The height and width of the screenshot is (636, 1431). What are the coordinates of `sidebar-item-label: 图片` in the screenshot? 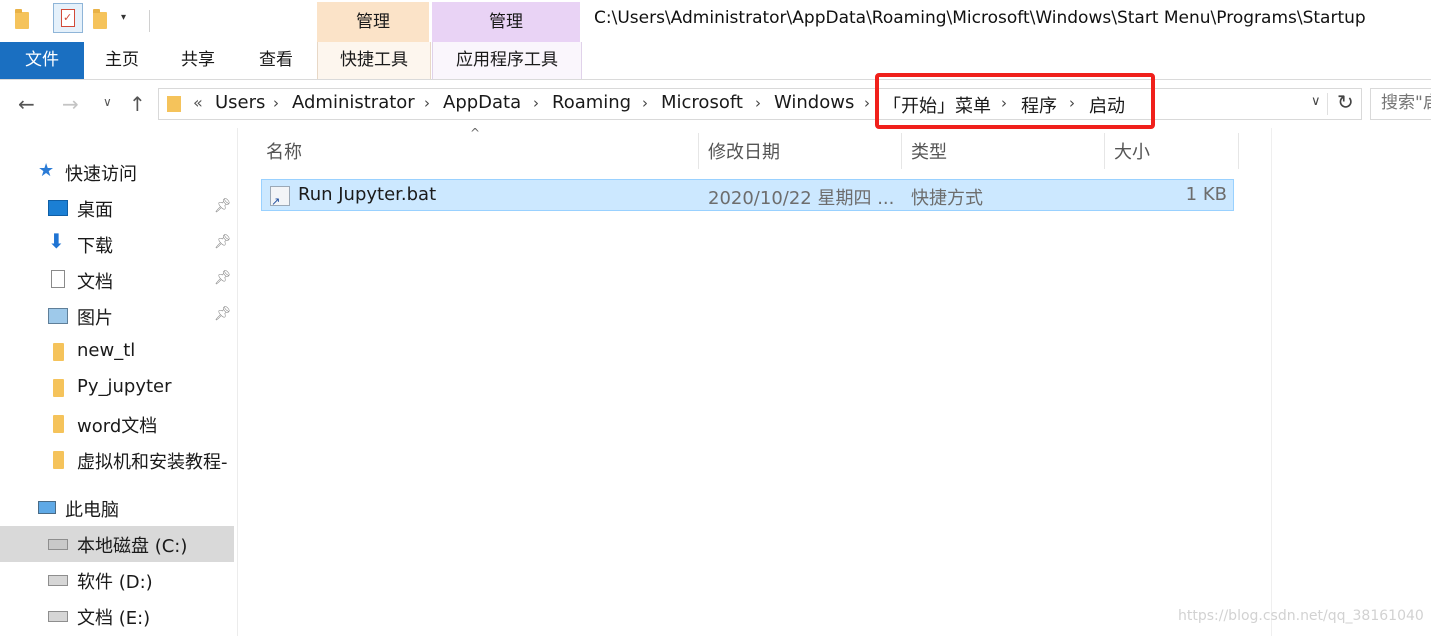 It's located at (95, 318).